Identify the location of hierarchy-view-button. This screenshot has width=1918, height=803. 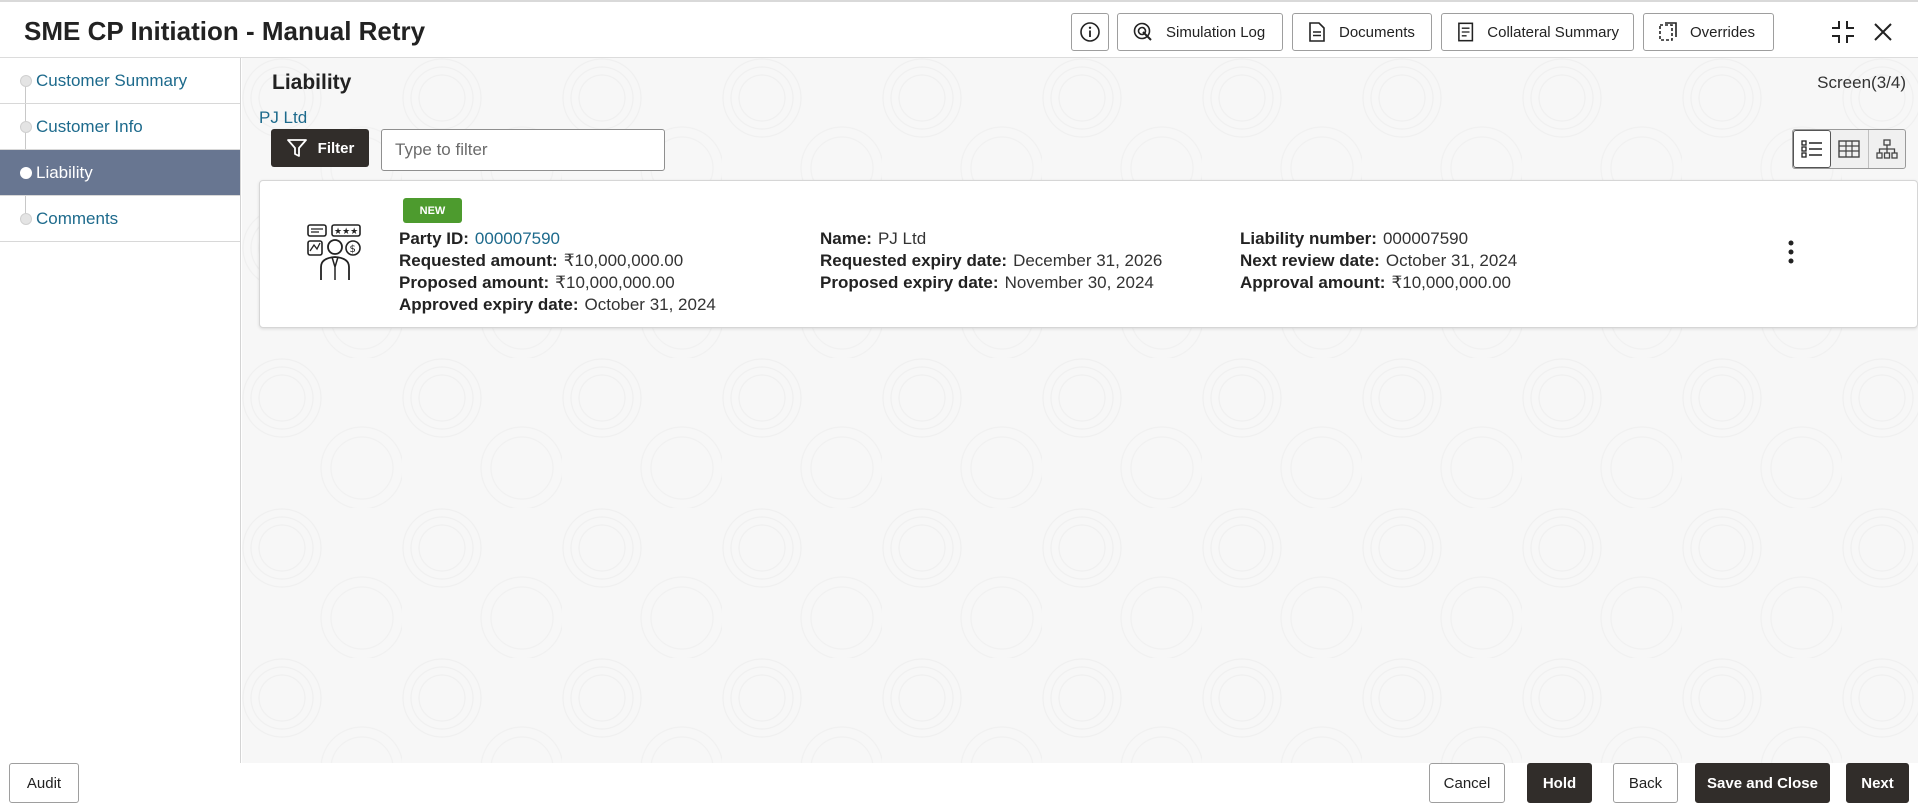
(1887, 149).